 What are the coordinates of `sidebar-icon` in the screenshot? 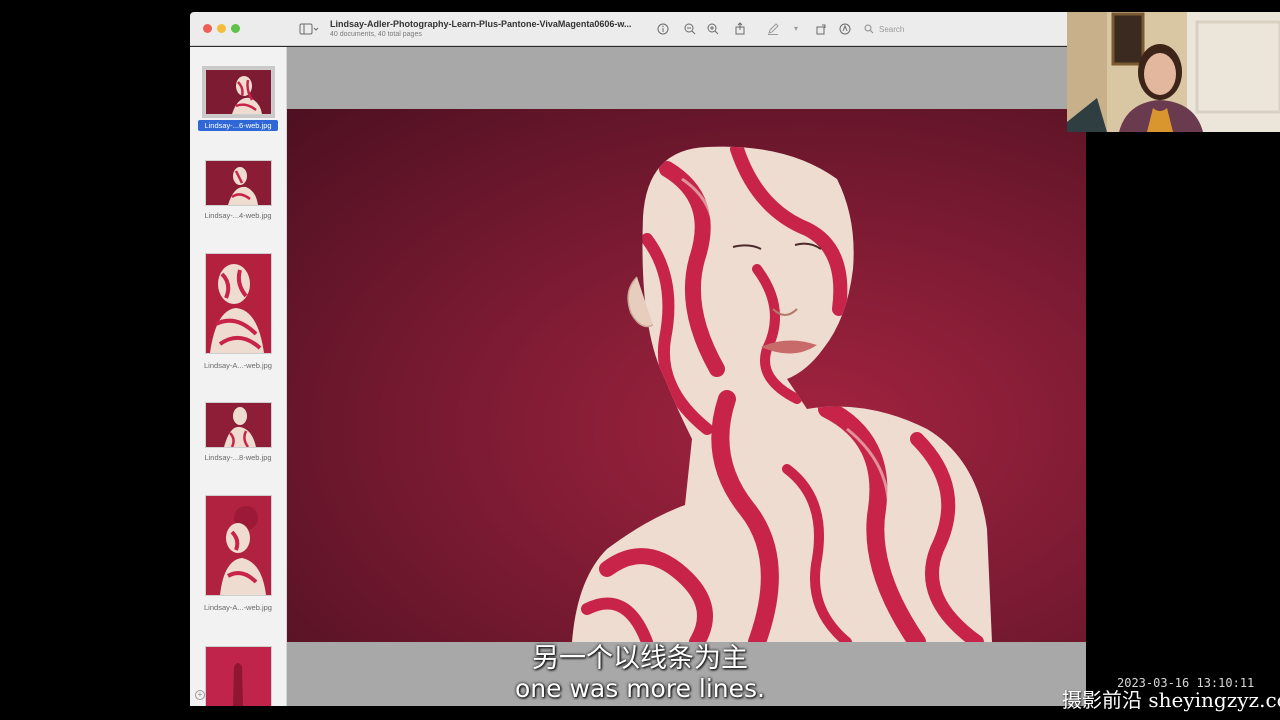 It's located at (309, 28).